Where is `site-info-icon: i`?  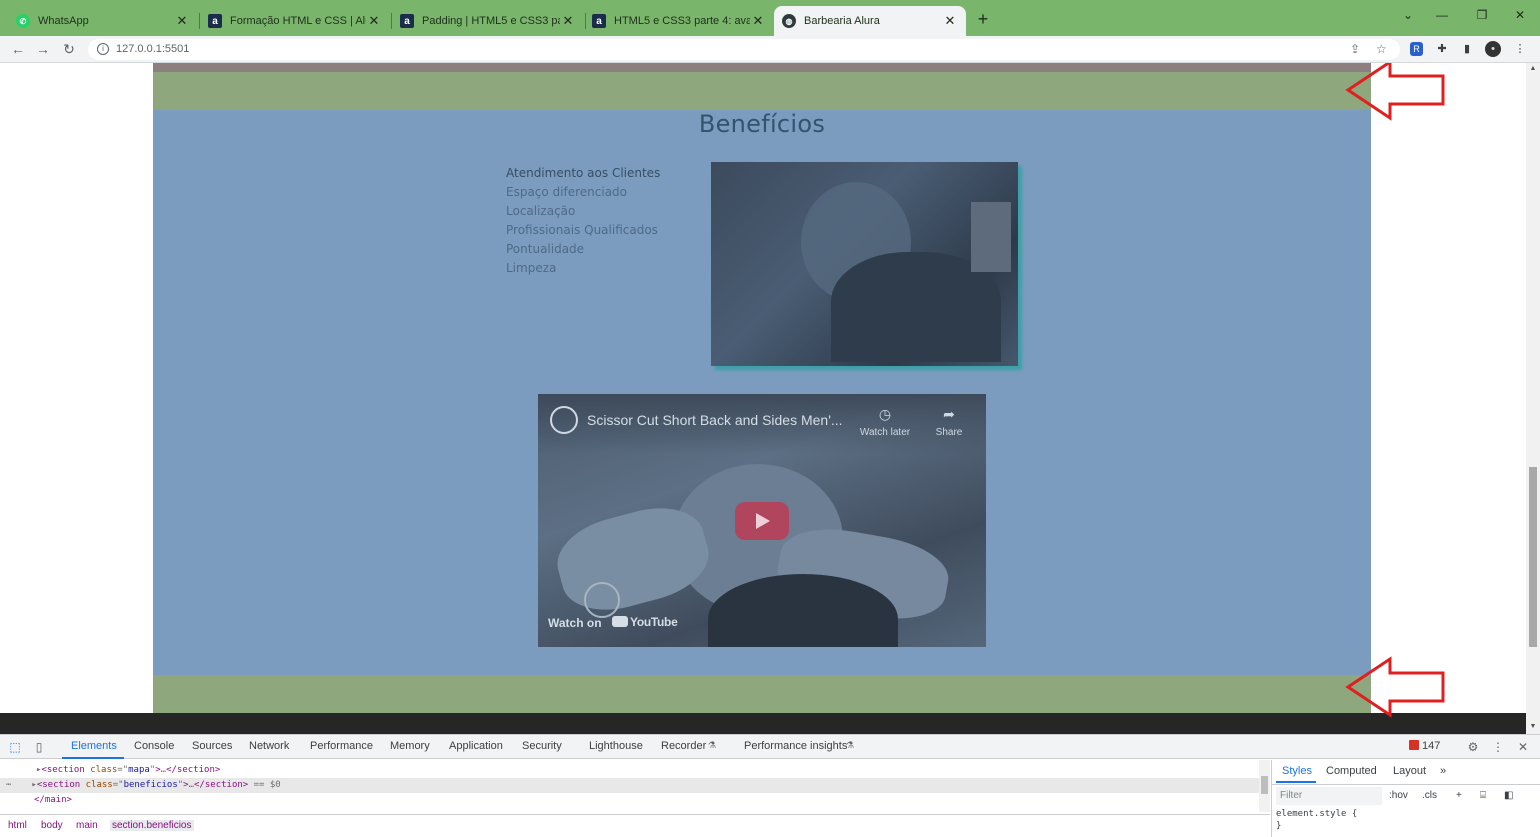
site-info-icon: i is located at coordinates (103, 49).